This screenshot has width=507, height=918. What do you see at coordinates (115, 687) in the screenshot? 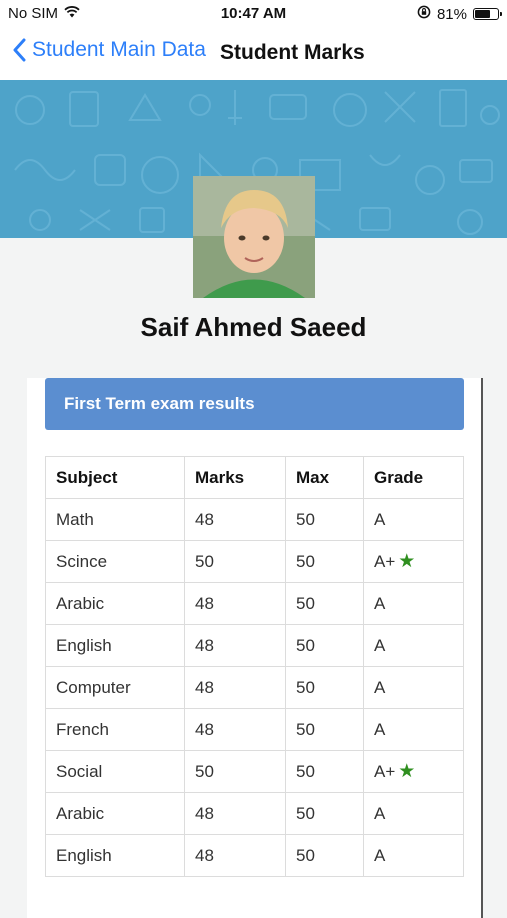
I see `subject-cell: Computer` at bounding box center [115, 687].